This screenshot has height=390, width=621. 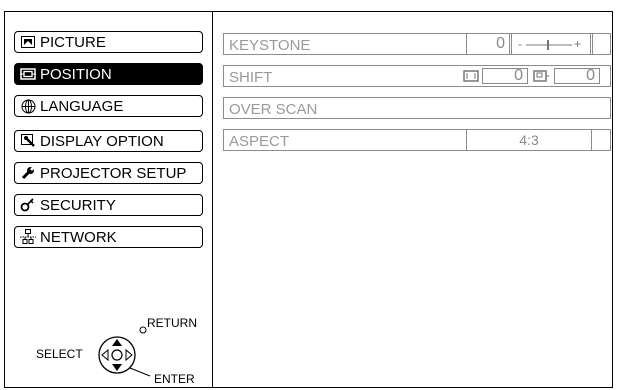 I want to click on keystone-slider: - +, so click(x=551, y=44).